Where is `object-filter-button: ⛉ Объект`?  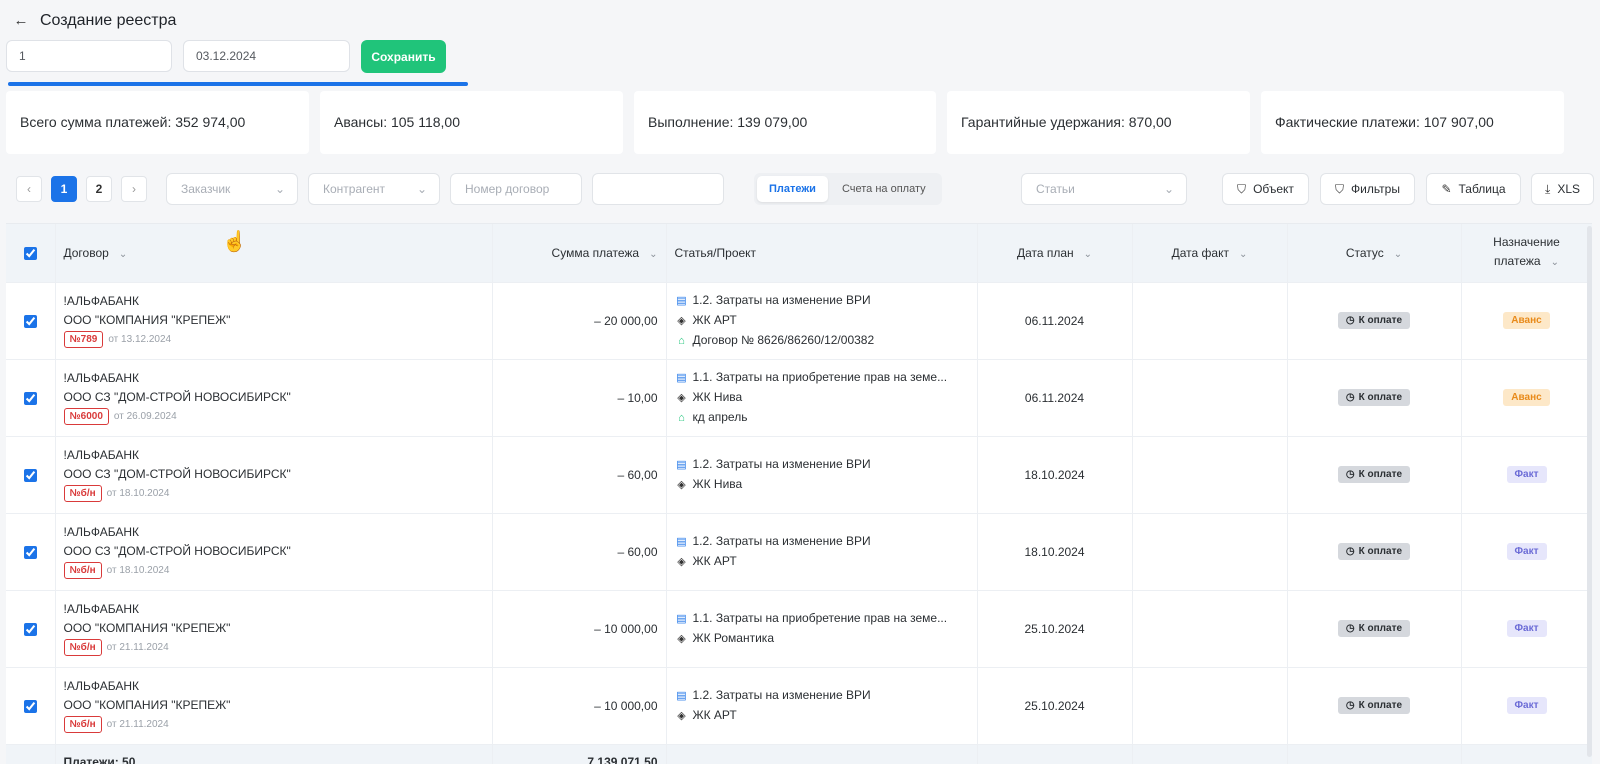
object-filter-button: ⛉ Объект is located at coordinates (1265, 189).